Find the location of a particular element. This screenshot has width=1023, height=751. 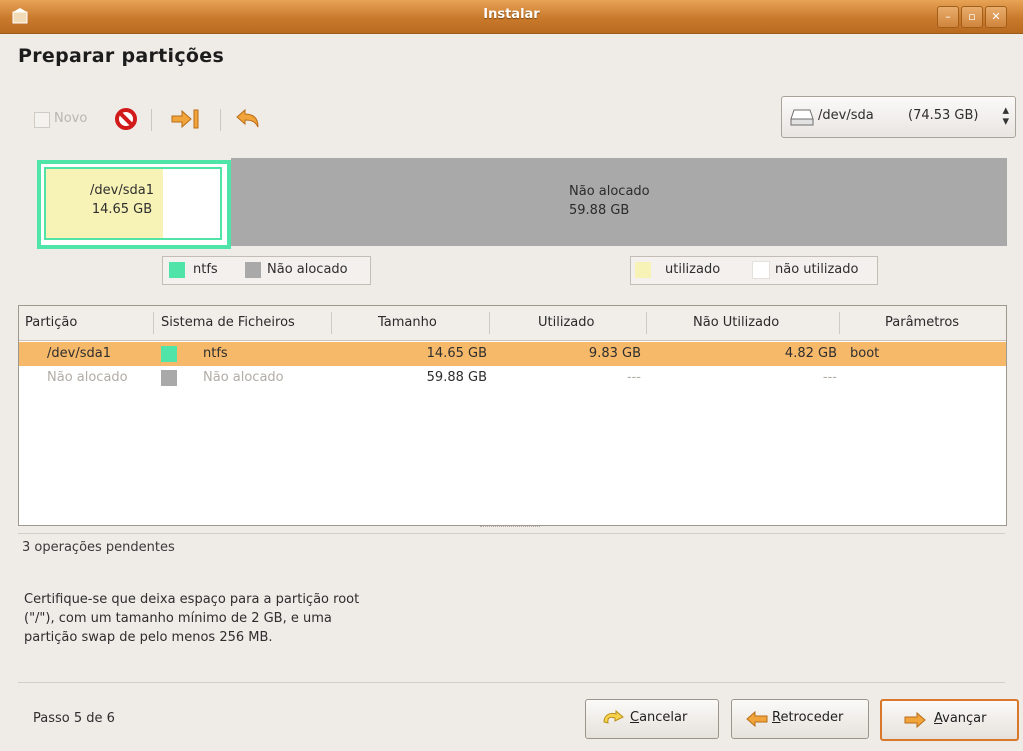

harddisk-icon is located at coordinates (802, 117).